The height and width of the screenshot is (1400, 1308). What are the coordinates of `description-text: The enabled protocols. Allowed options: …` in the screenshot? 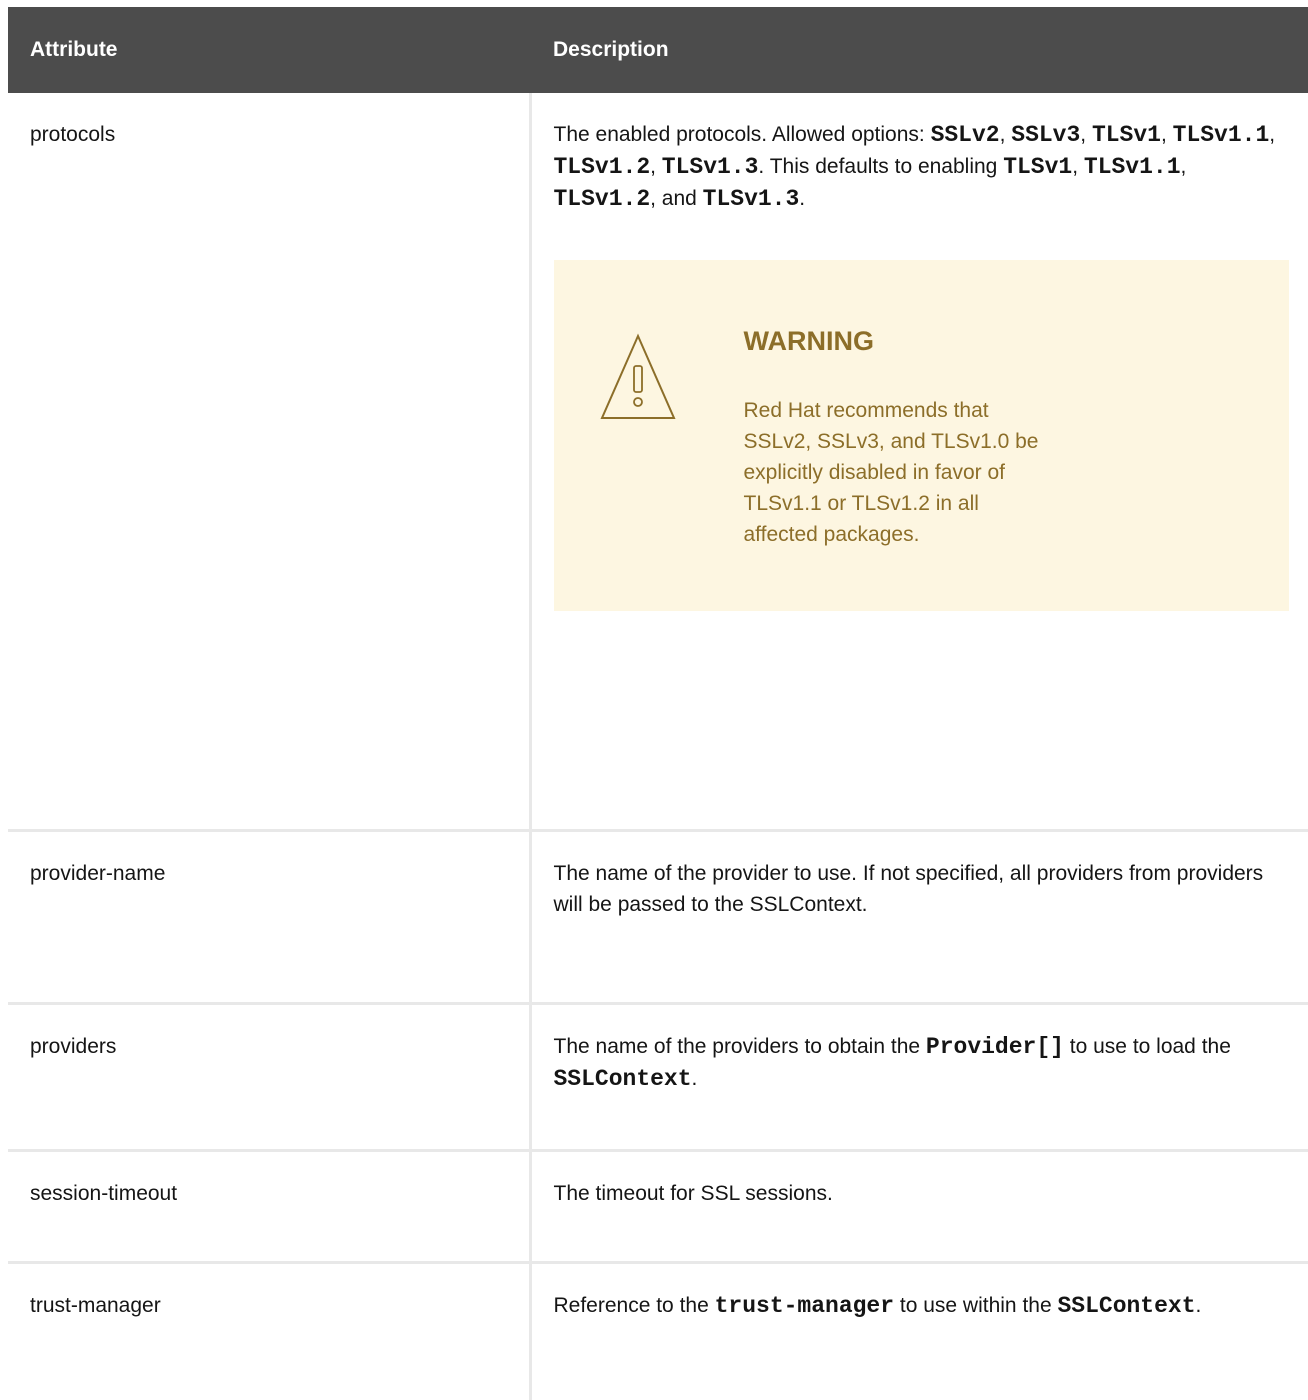 It's located at (921, 167).